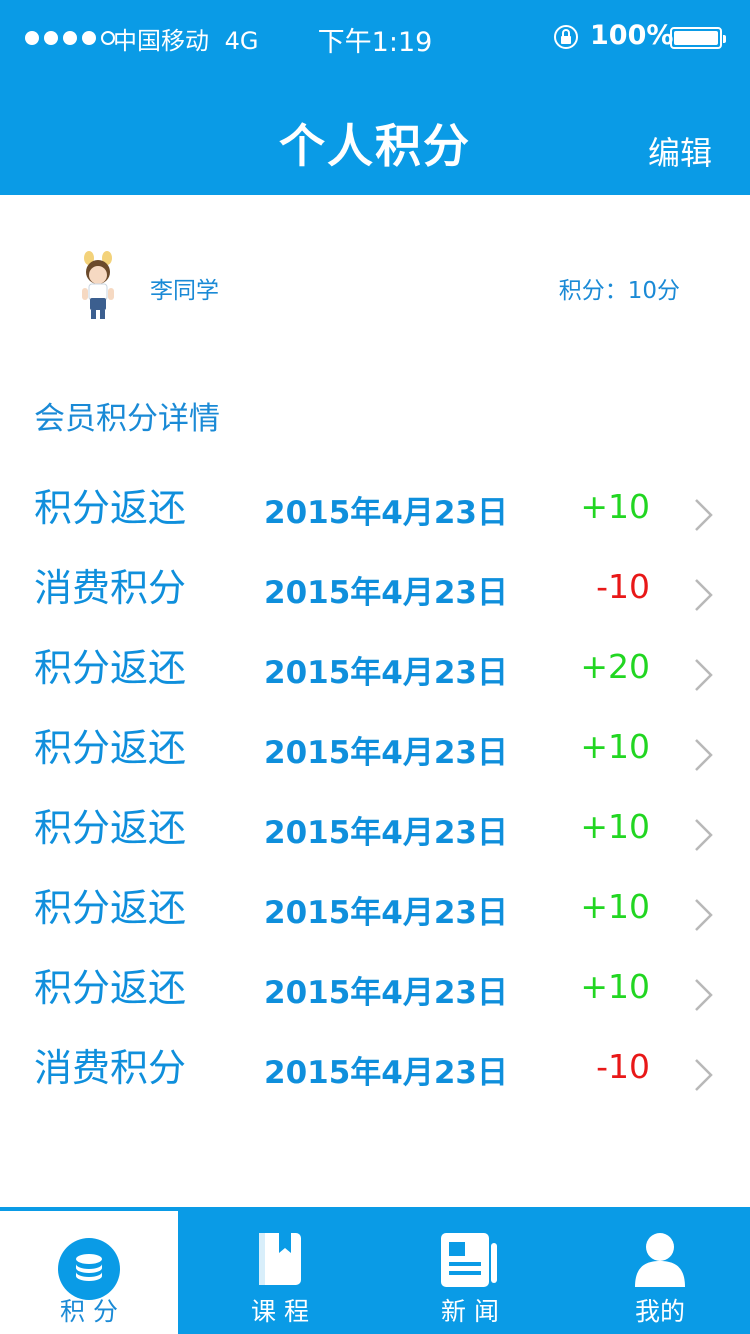 The image size is (750, 1334). I want to click on points-total: 积分：10分, so click(619, 291).